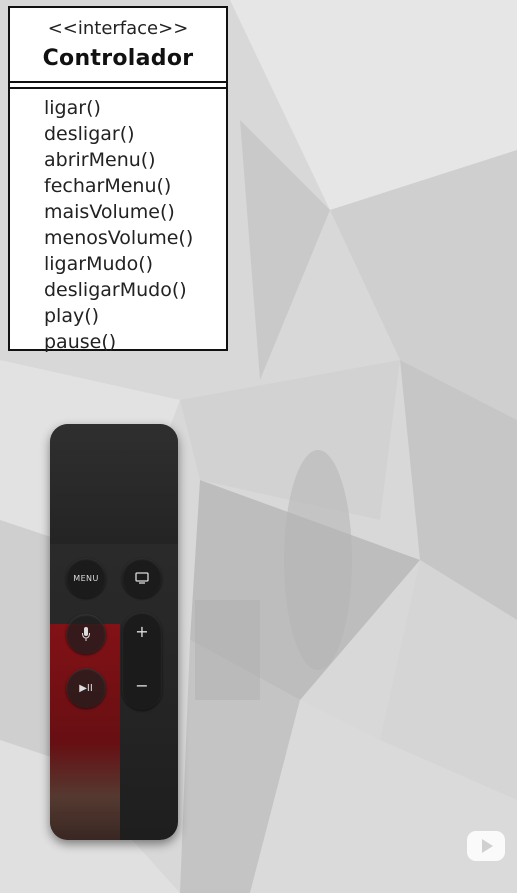  I want to click on uml-header: <<interface>> Controlador, so click(118, 45).